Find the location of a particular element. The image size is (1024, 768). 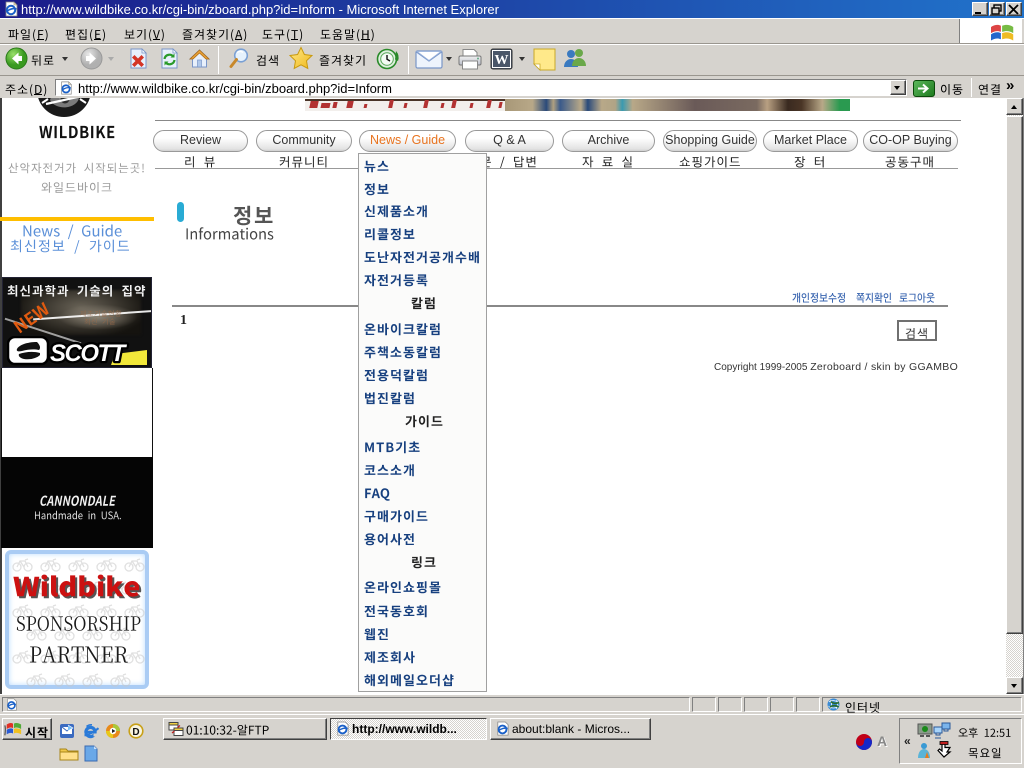

svg-text: W is located at coordinates (502, 60).